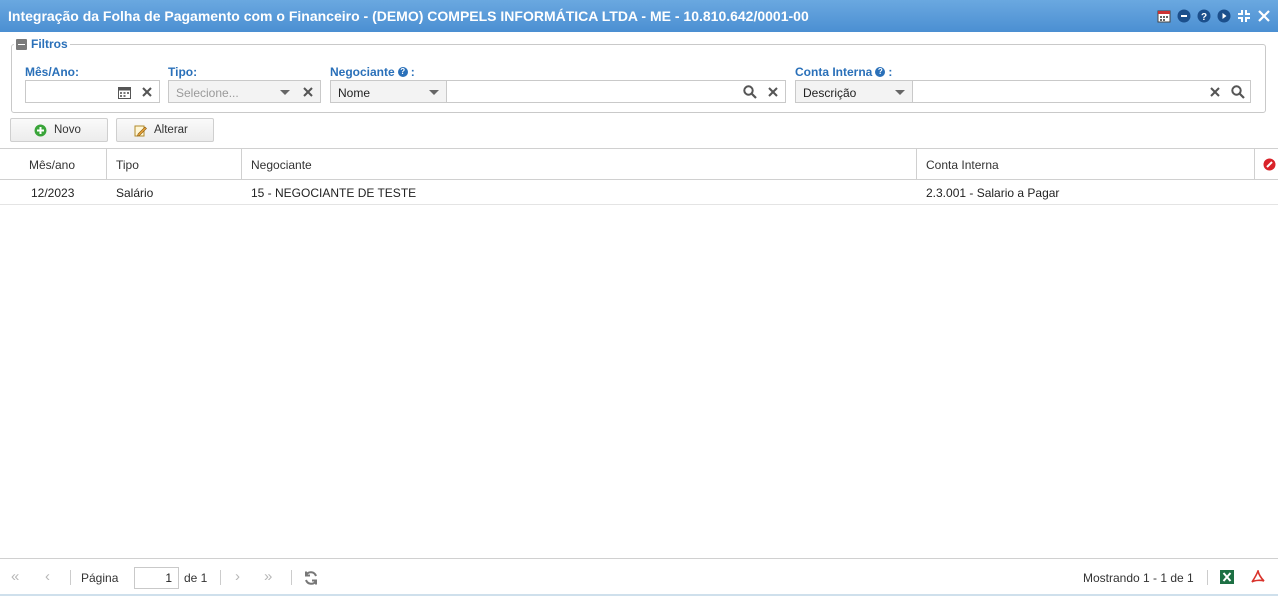  I want to click on tipo-label: Tipo:, so click(183, 72).